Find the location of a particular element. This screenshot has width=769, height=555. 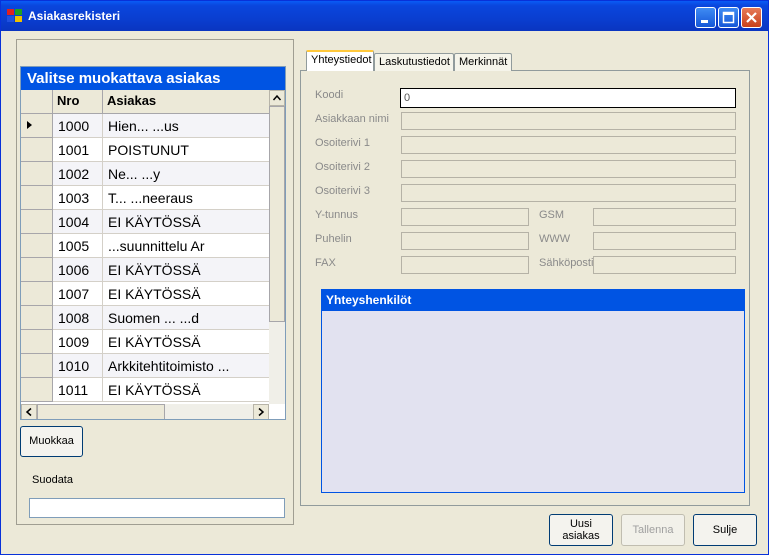

table-row: 1011 EI KÄYTÖSSÄ is located at coordinates (145, 390).